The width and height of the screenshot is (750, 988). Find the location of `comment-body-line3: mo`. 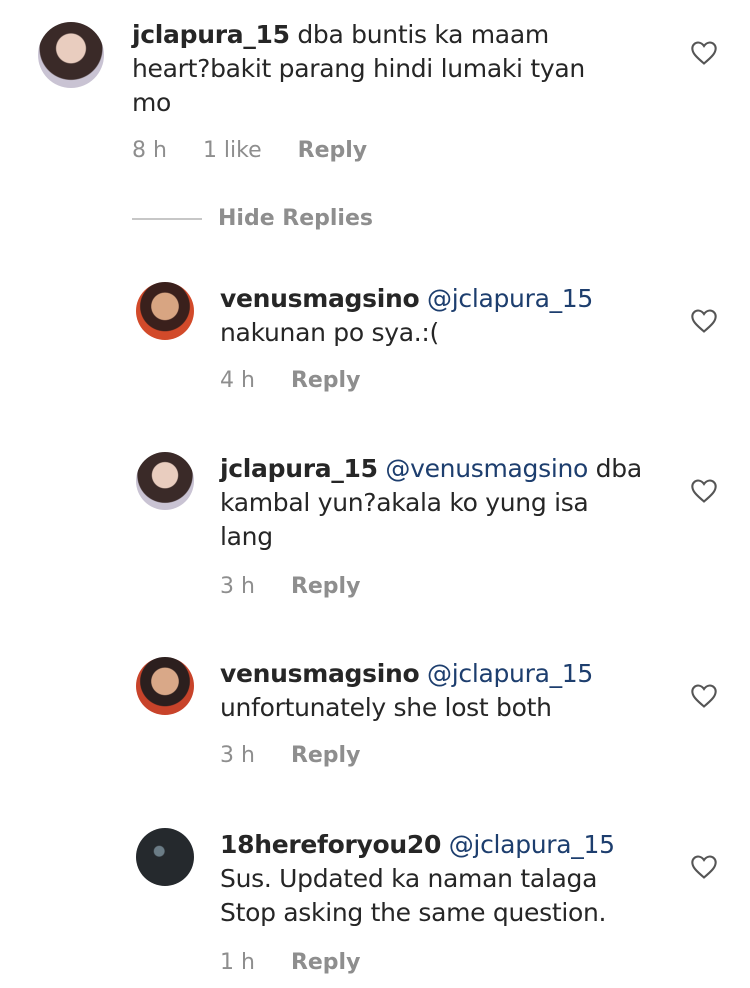

comment-body-line3: mo is located at coordinates (152, 102).